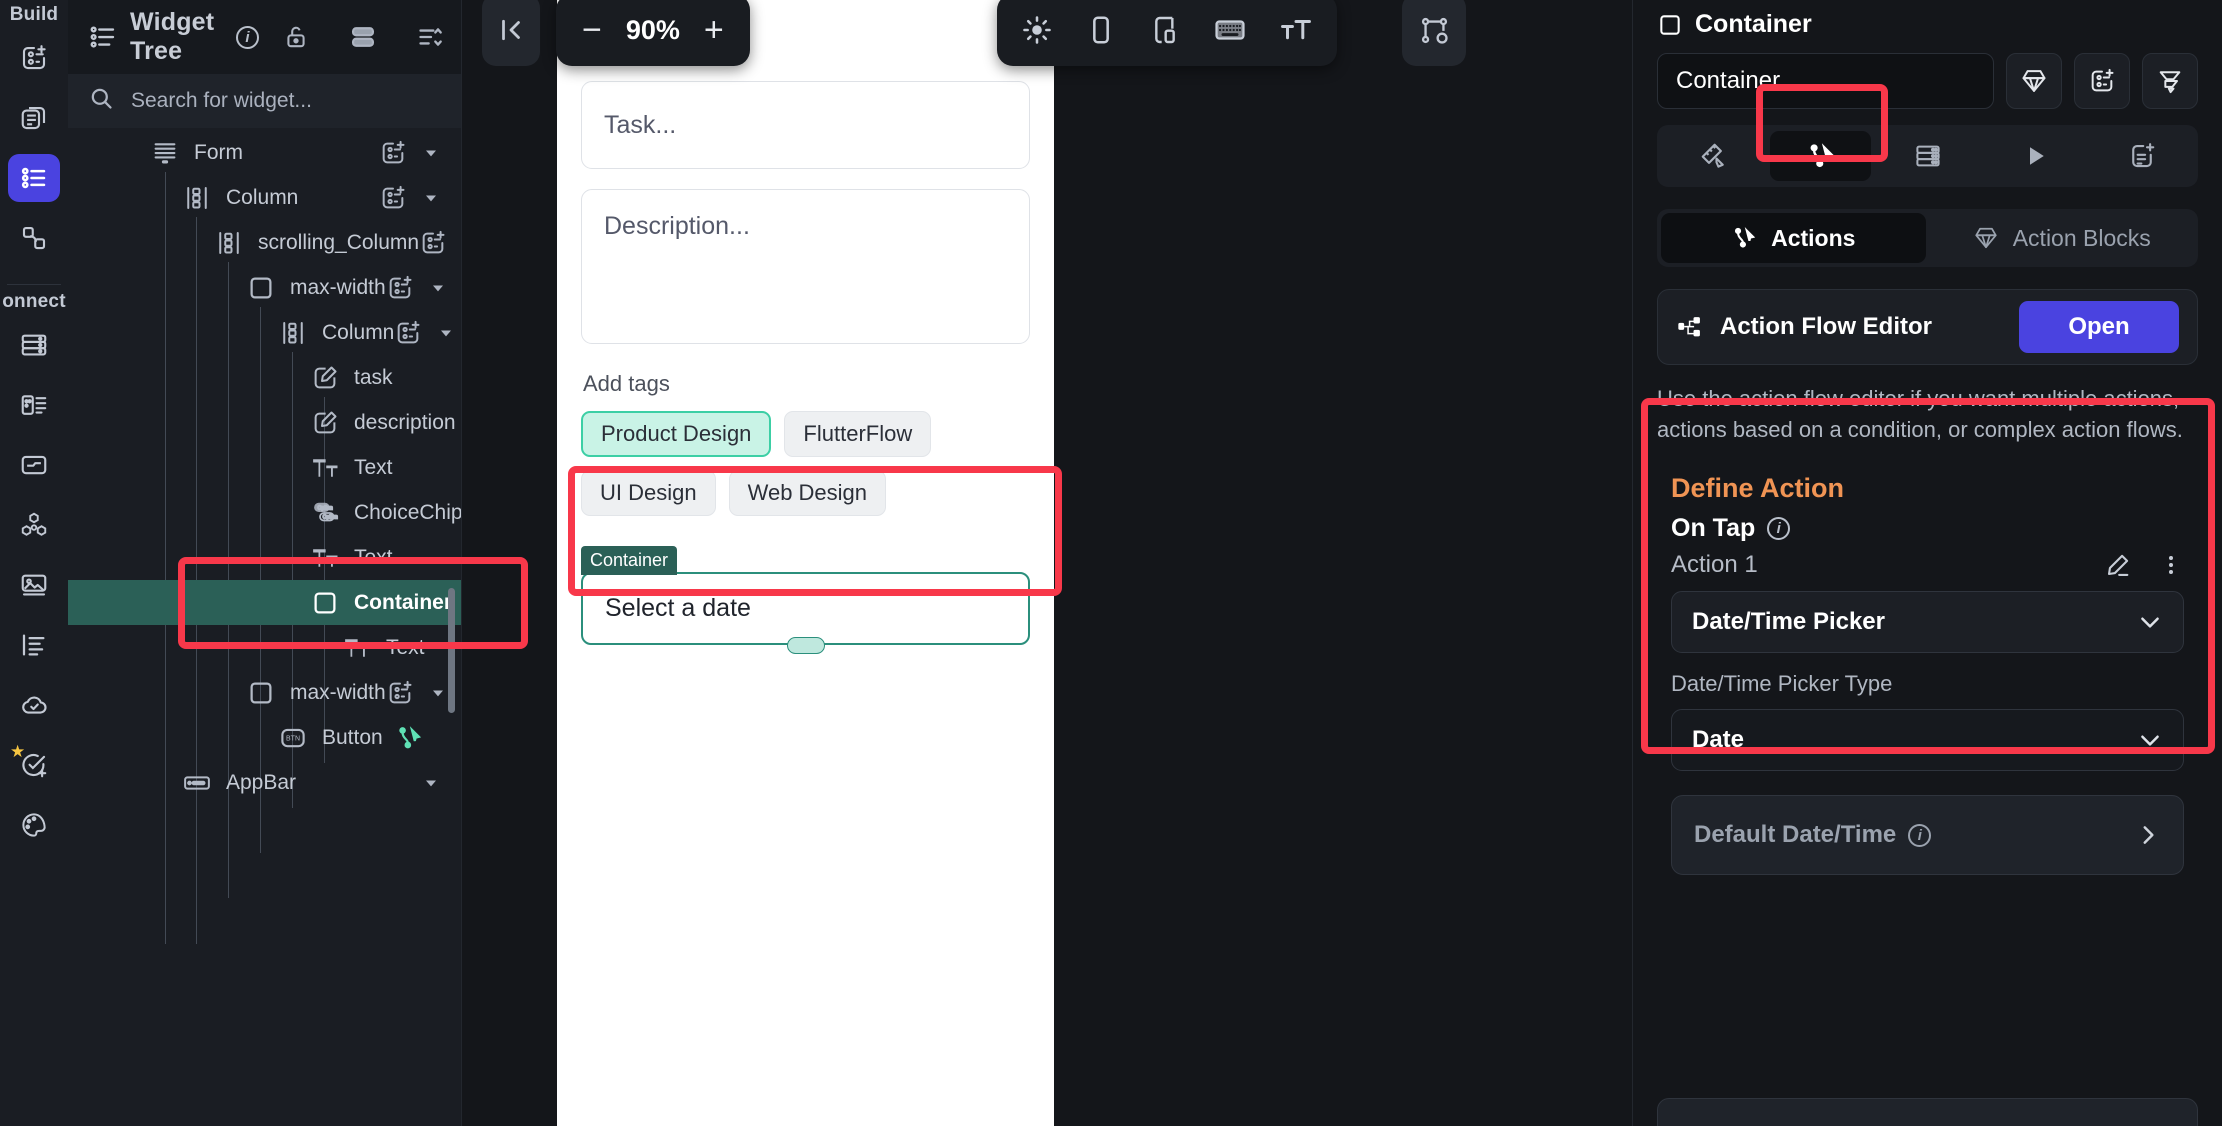 The height and width of the screenshot is (1126, 2222). I want to click on sort-icon, so click(431, 37).